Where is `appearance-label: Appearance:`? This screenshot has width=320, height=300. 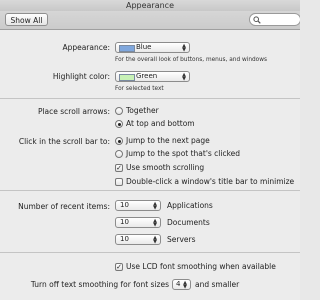
appearance-label: Appearance: is located at coordinates (86, 47).